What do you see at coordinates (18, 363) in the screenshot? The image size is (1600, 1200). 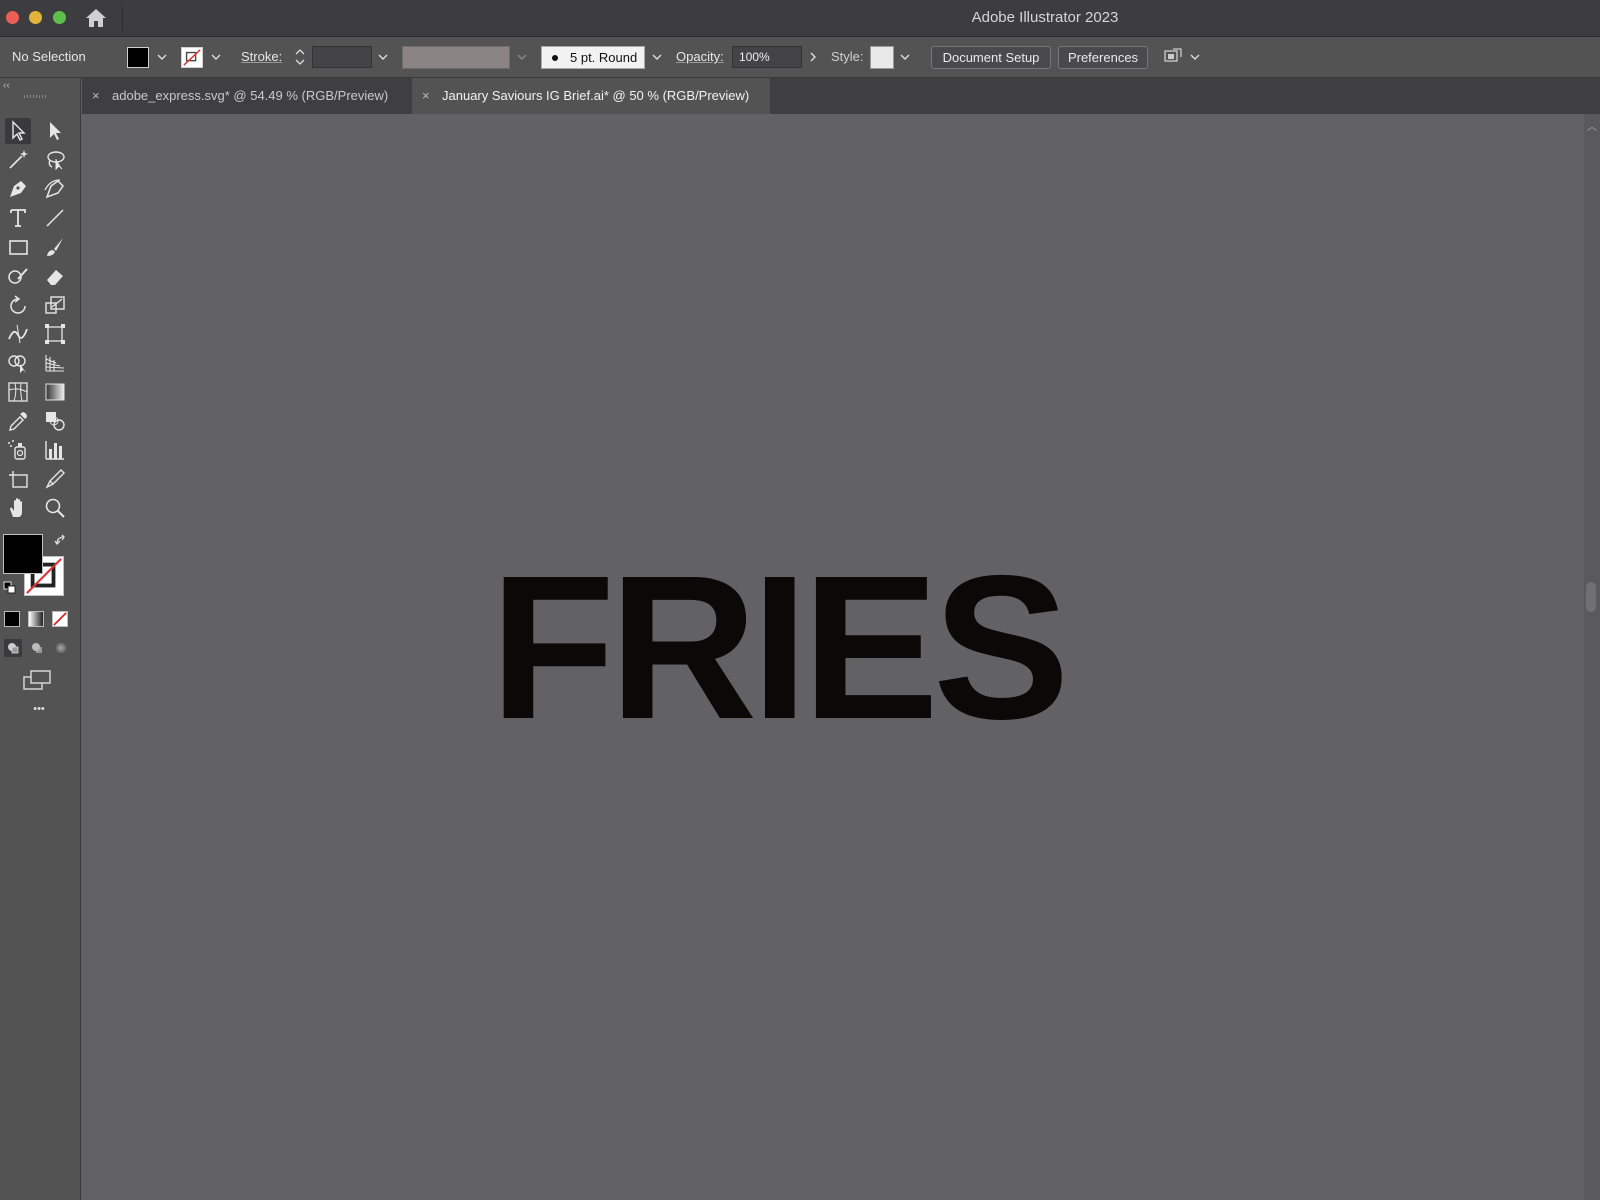 I see `shape-builder-tool-icon` at bounding box center [18, 363].